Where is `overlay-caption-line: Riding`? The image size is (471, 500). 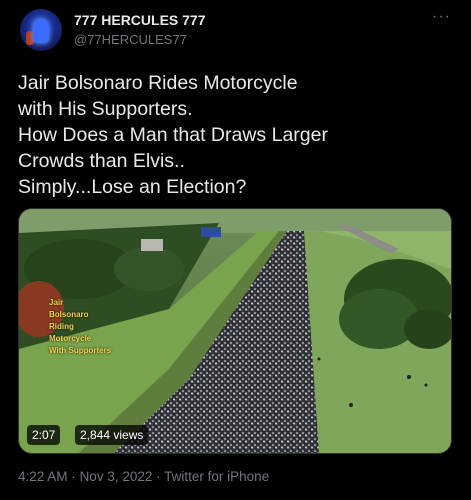 overlay-caption-line: Riding is located at coordinates (61, 326).